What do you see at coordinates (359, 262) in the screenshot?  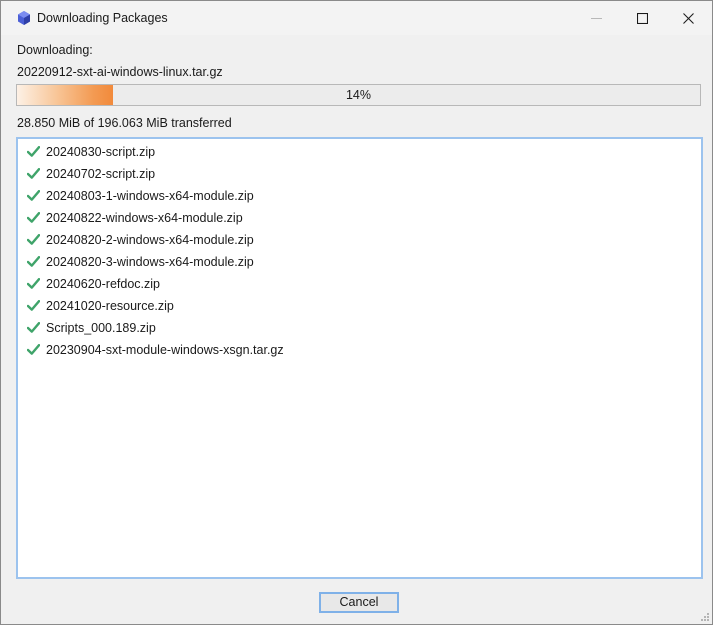 I see `list-item: 20240820-3-windows-x64-module.zip` at bounding box center [359, 262].